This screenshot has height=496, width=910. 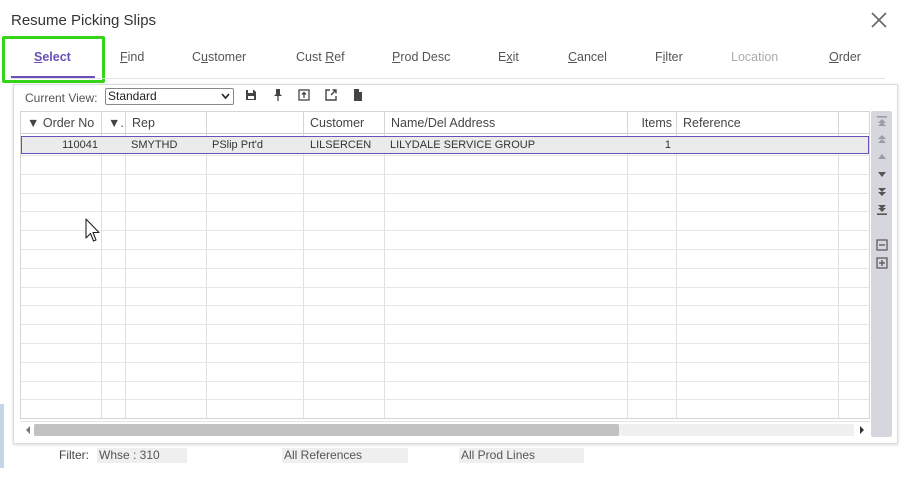 I want to click on row-down-icon, so click(x=882, y=174).